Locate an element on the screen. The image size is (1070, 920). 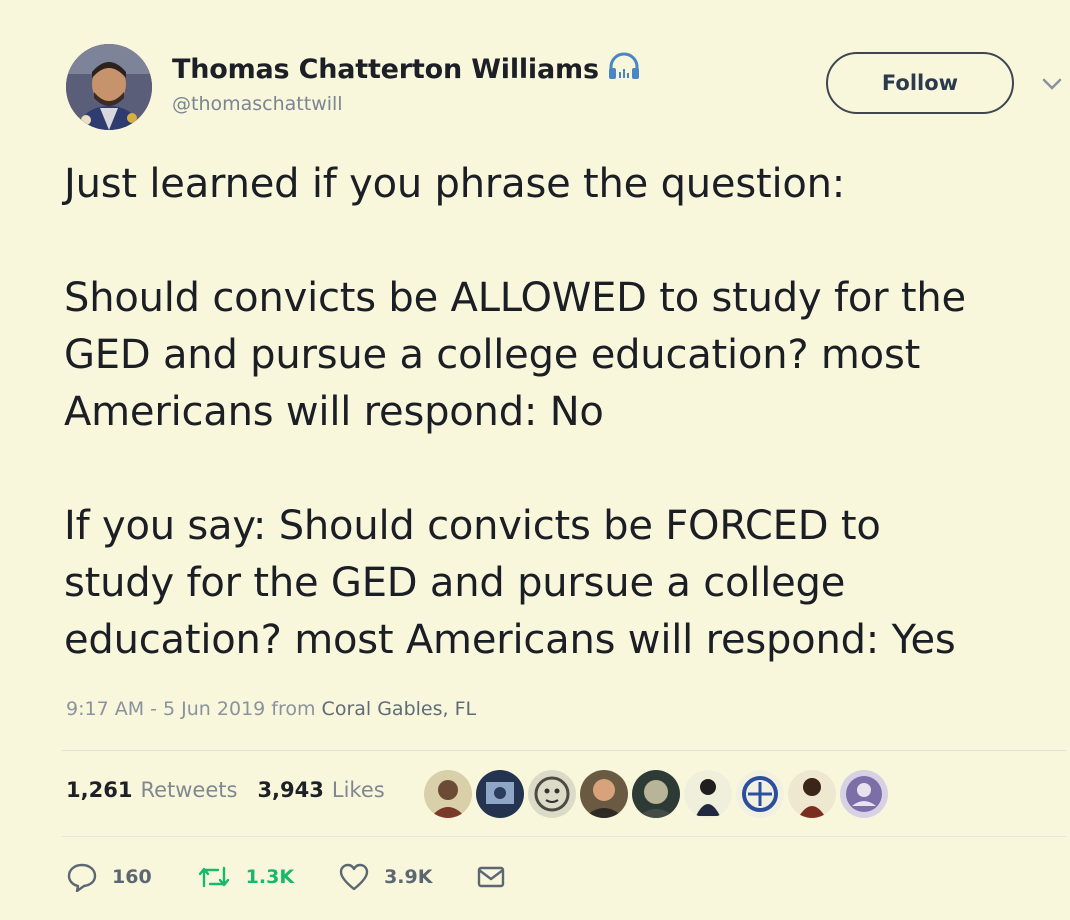
reply-button: 160 is located at coordinates (109, 877).